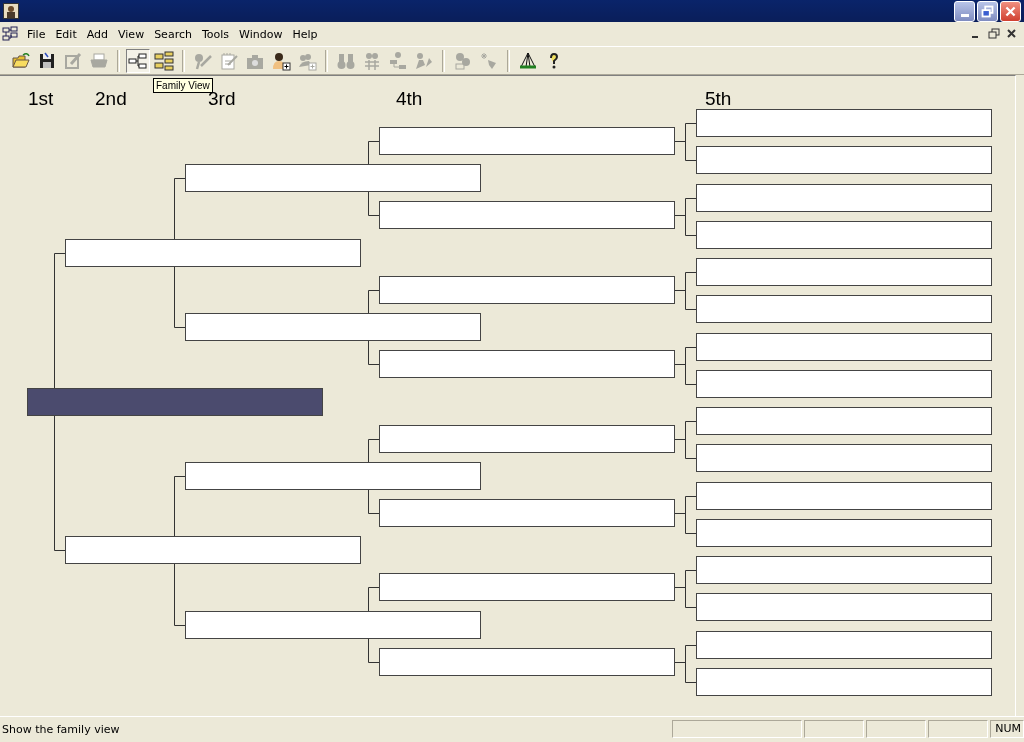 Image resolution: width=1024 pixels, height=742 pixels. What do you see at coordinates (964, 11) in the screenshot?
I see `minimize-button` at bounding box center [964, 11].